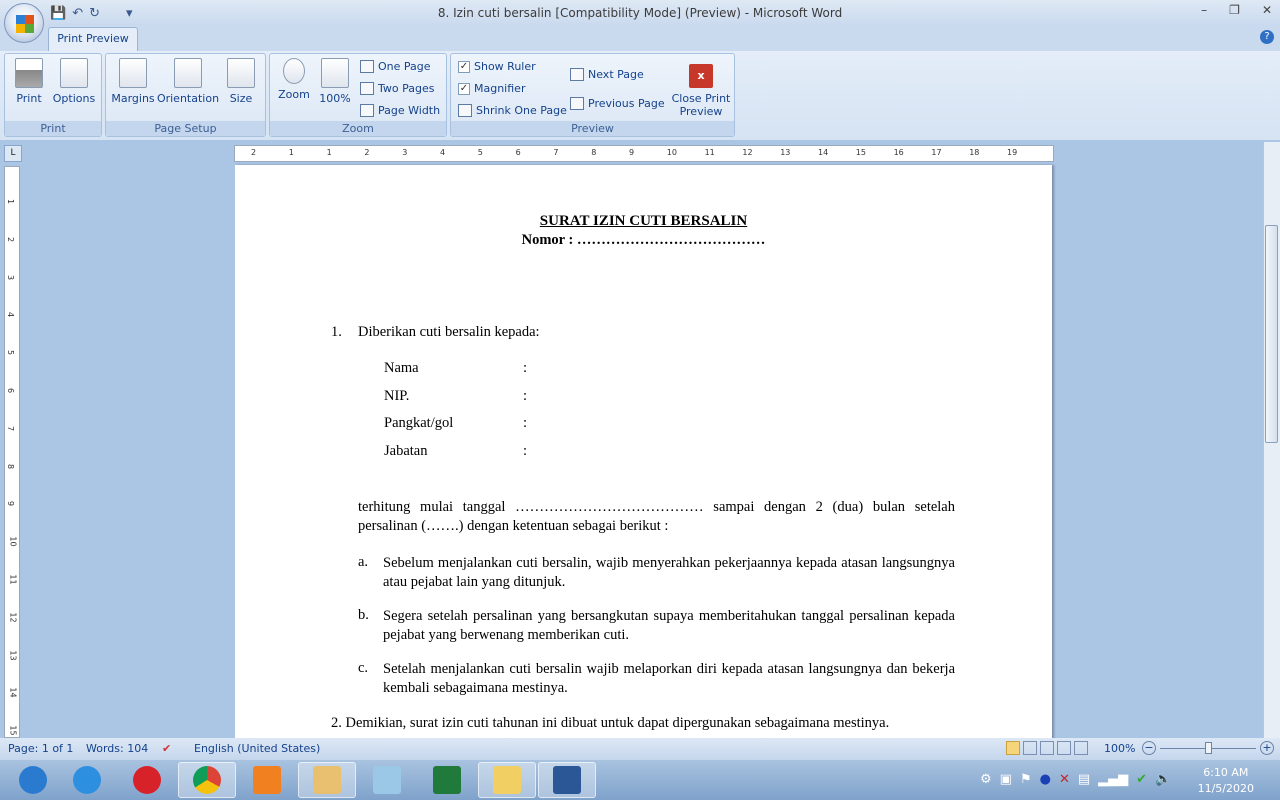 This screenshot has height=800, width=1280. I want to click on close-button: ✕, so click(1267, 10).